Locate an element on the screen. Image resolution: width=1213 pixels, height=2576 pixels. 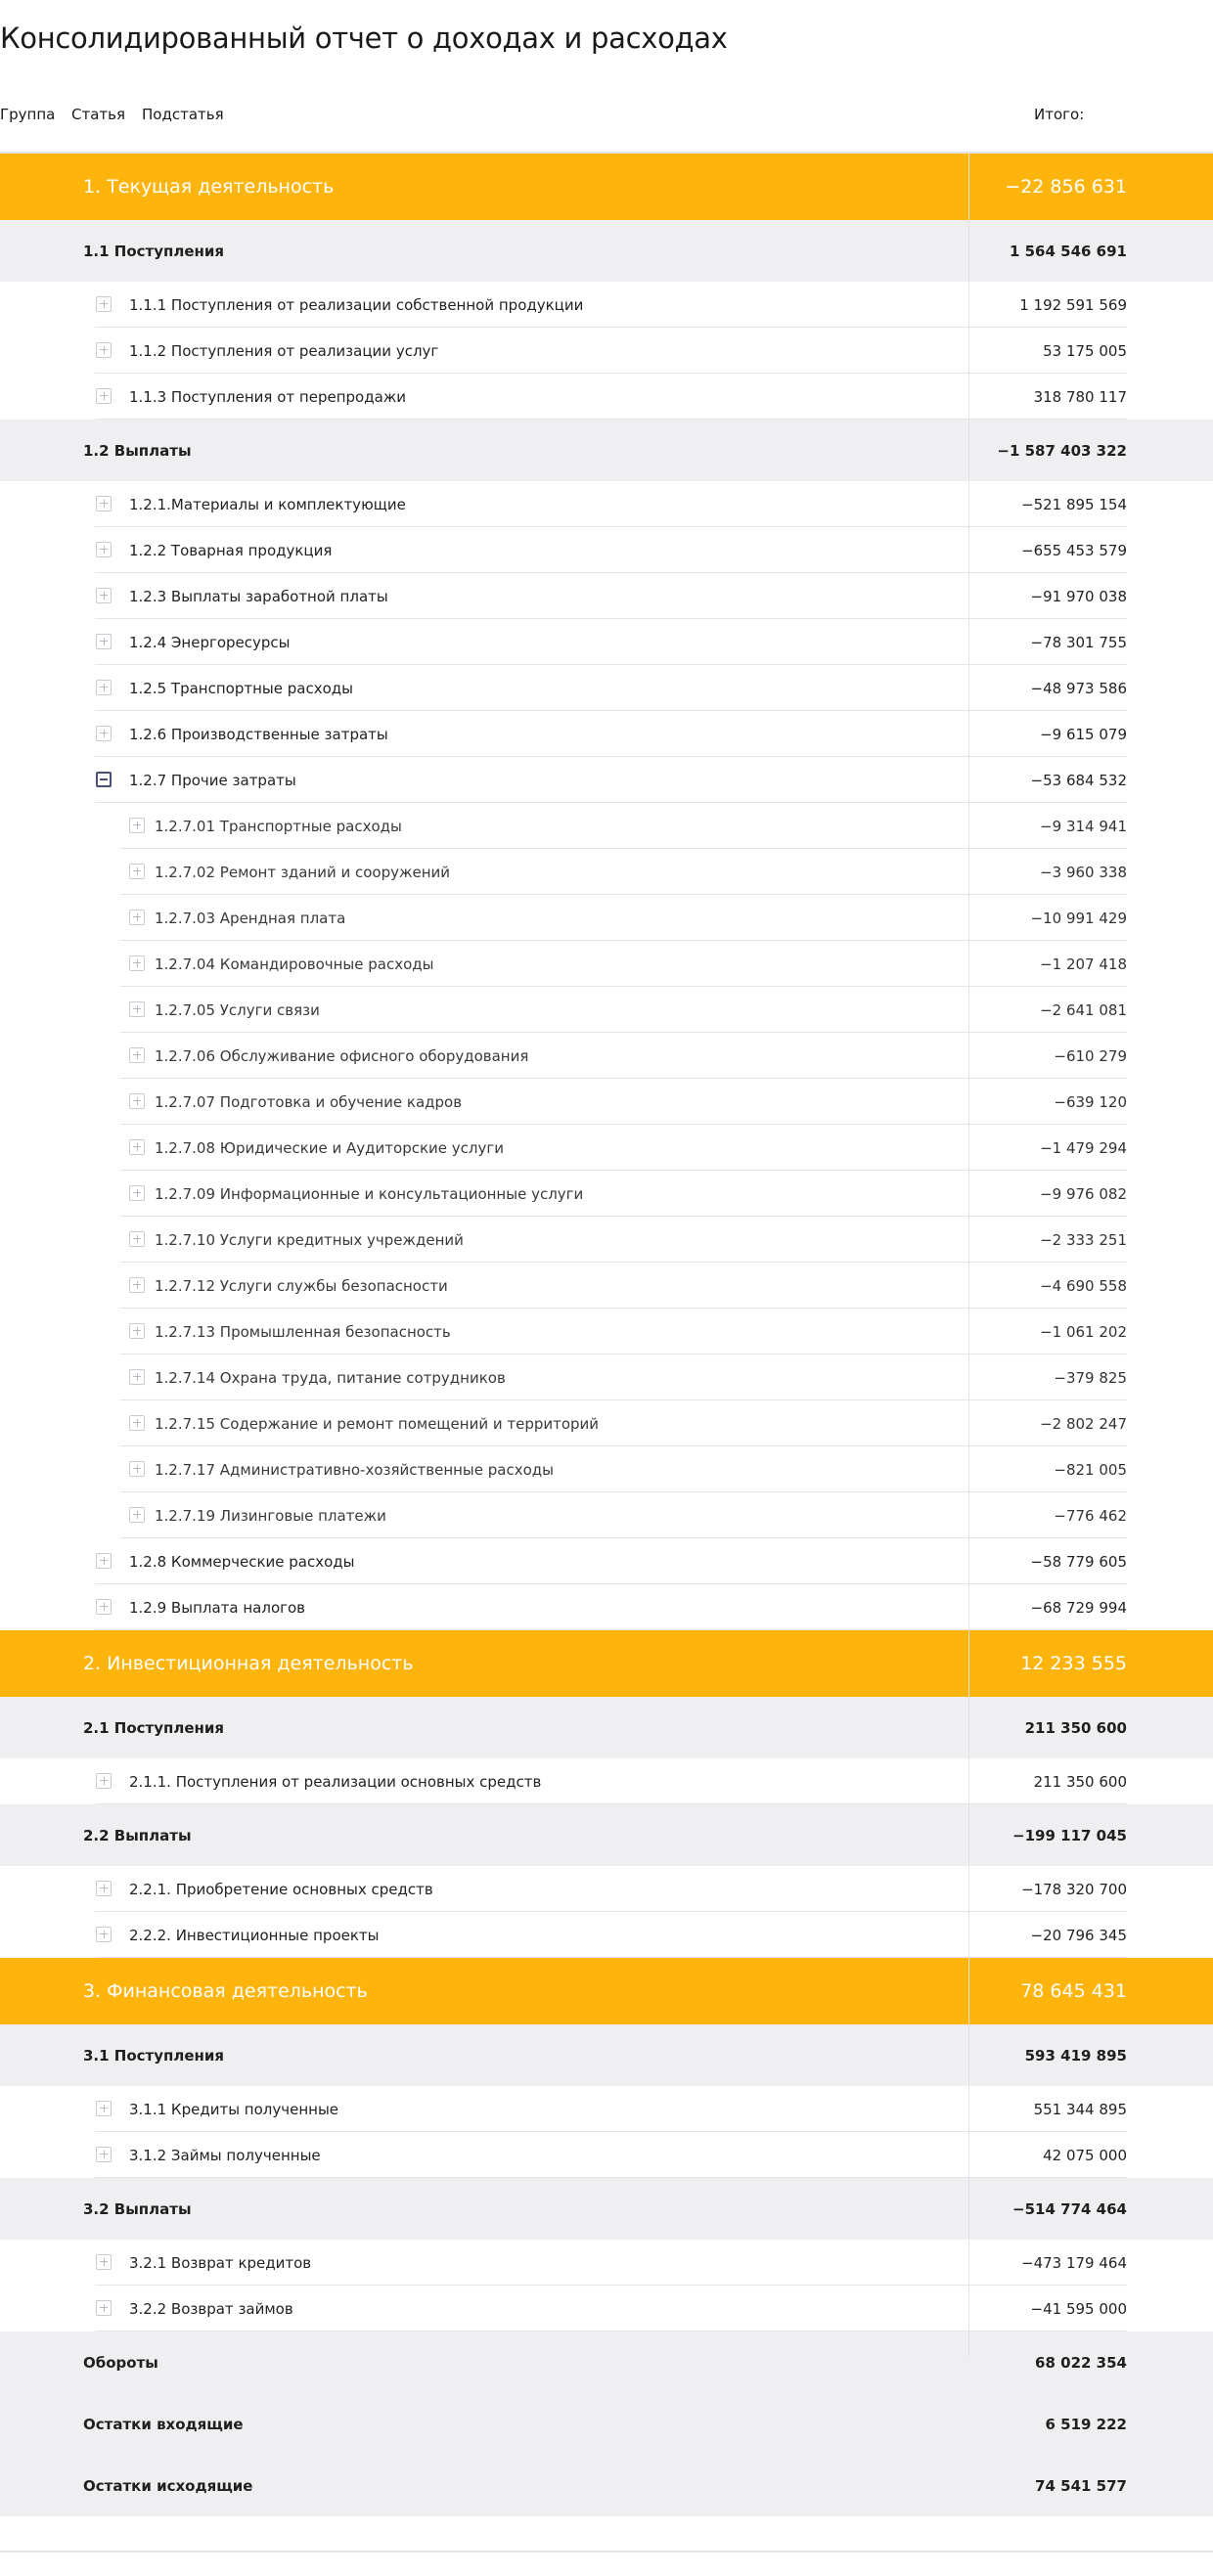
row-label: 1.2.7.10 Услуги кредитных учреждений is located at coordinates (309, 1239).